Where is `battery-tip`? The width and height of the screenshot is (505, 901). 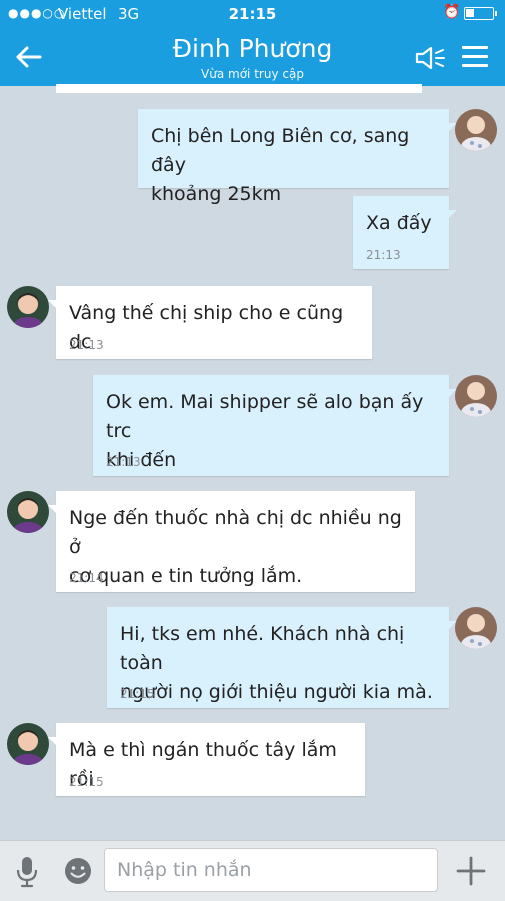 battery-tip is located at coordinates (496, 13).